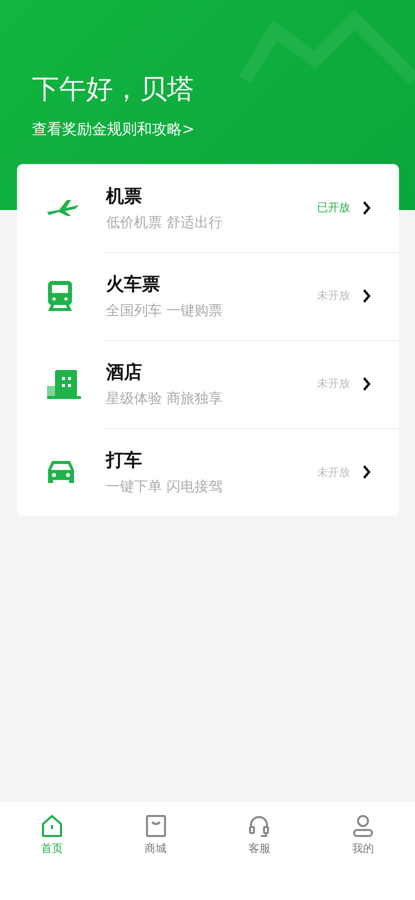  I want to click on service-row: 打车 一键下单 闪电接驾 未开放, so click(208, 472).